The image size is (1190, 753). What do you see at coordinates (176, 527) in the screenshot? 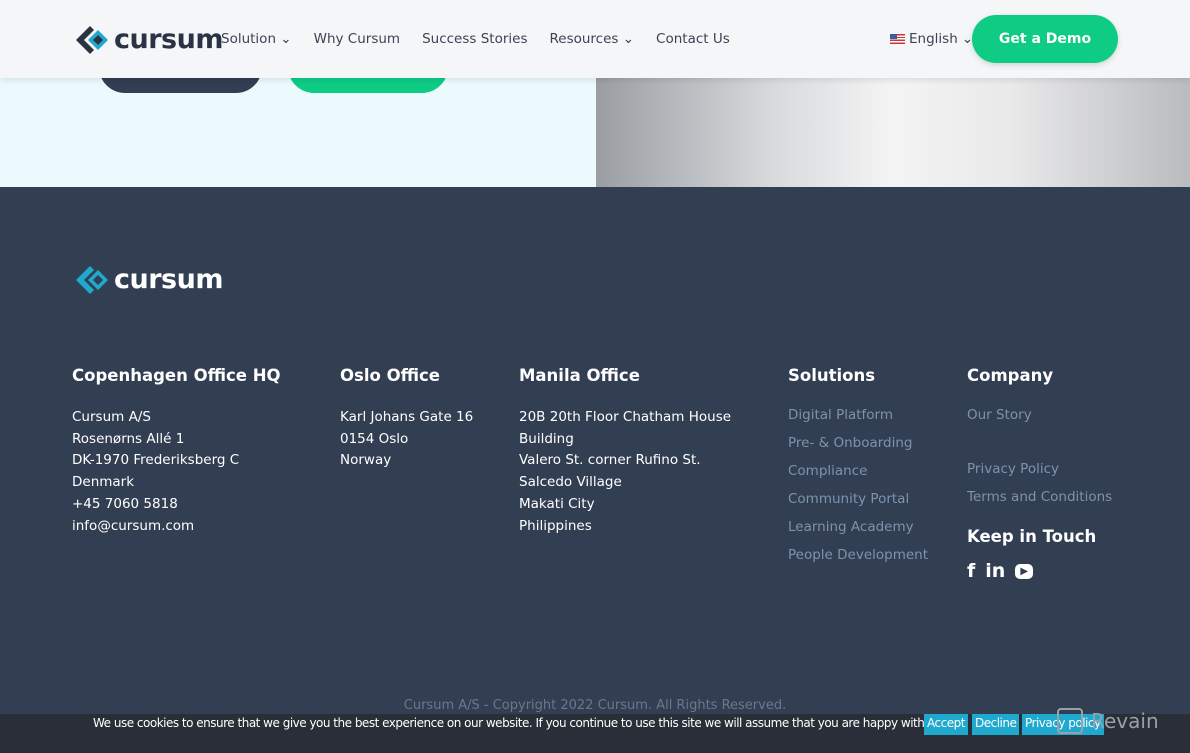
I see `email: info@cursum.com` at bounding box center [176, 527].